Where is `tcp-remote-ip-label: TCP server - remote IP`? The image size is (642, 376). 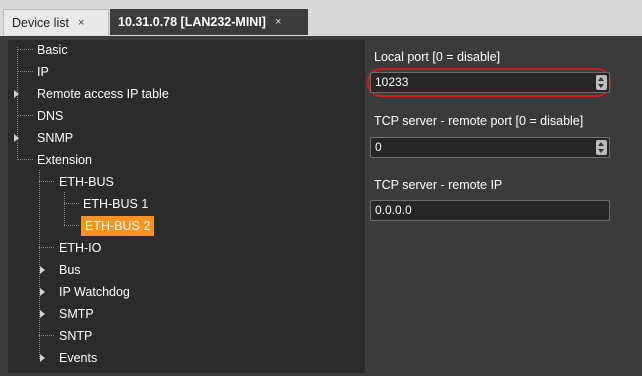 tcp-remote-ip-label: TCP server - remote IP is located at coordinates (438, 185).